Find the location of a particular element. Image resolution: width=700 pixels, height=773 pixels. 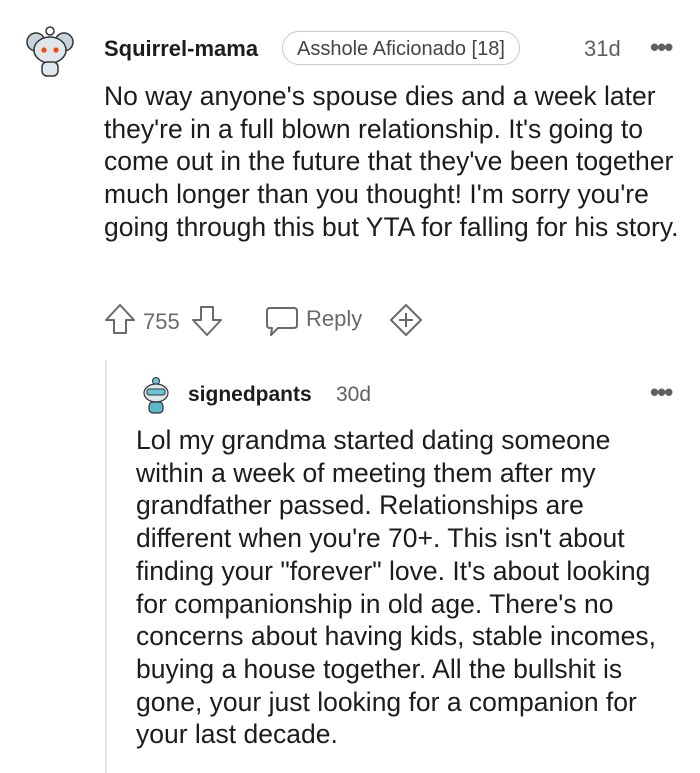

award-button is located at coordinates (406, 320).